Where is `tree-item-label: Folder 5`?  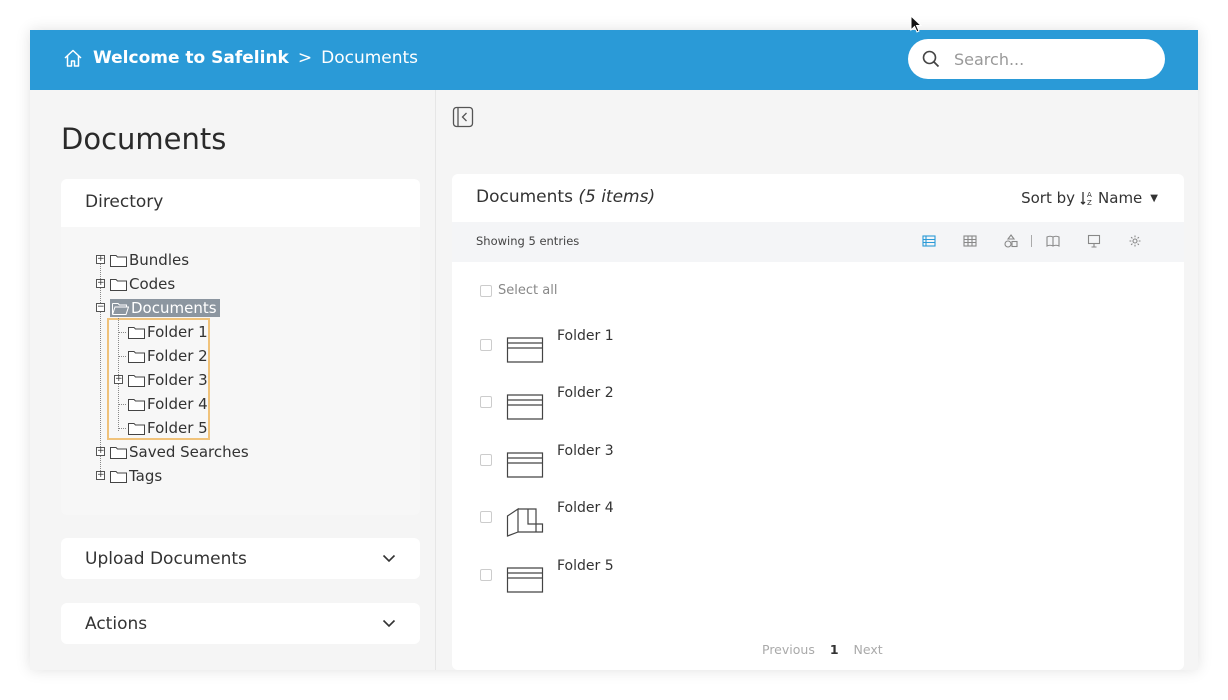
tree-item-label: Folder 5 is located at coordinates (177, 428).